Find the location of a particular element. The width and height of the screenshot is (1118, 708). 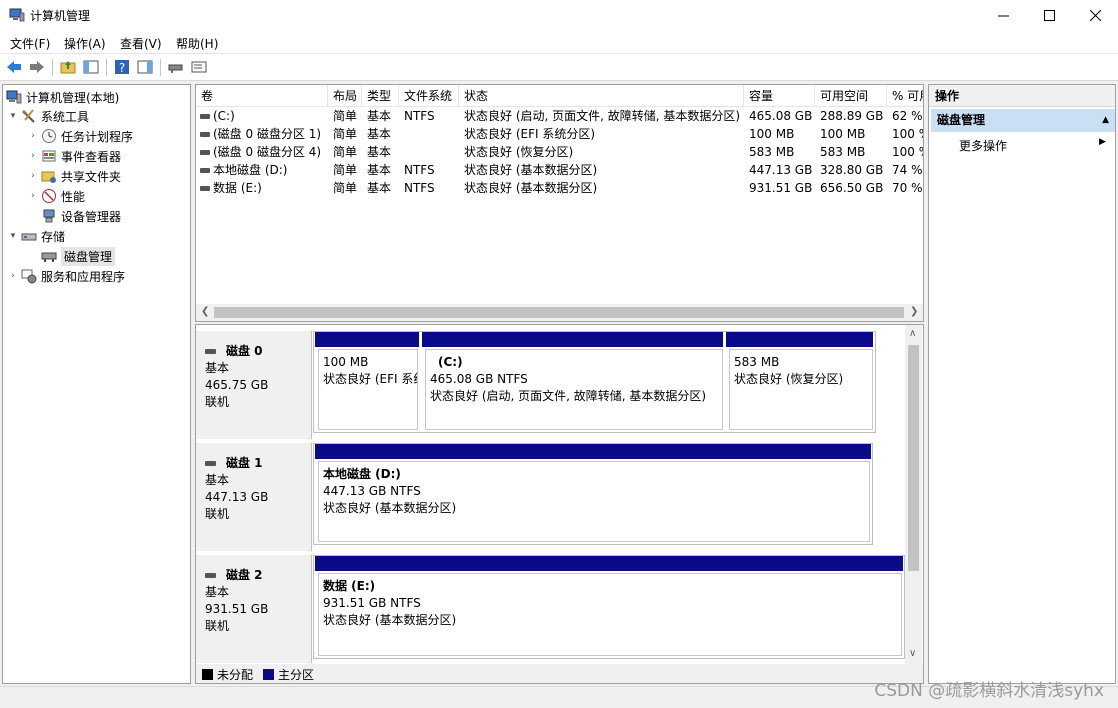

properties-icon is located at coordinates (145, 67).